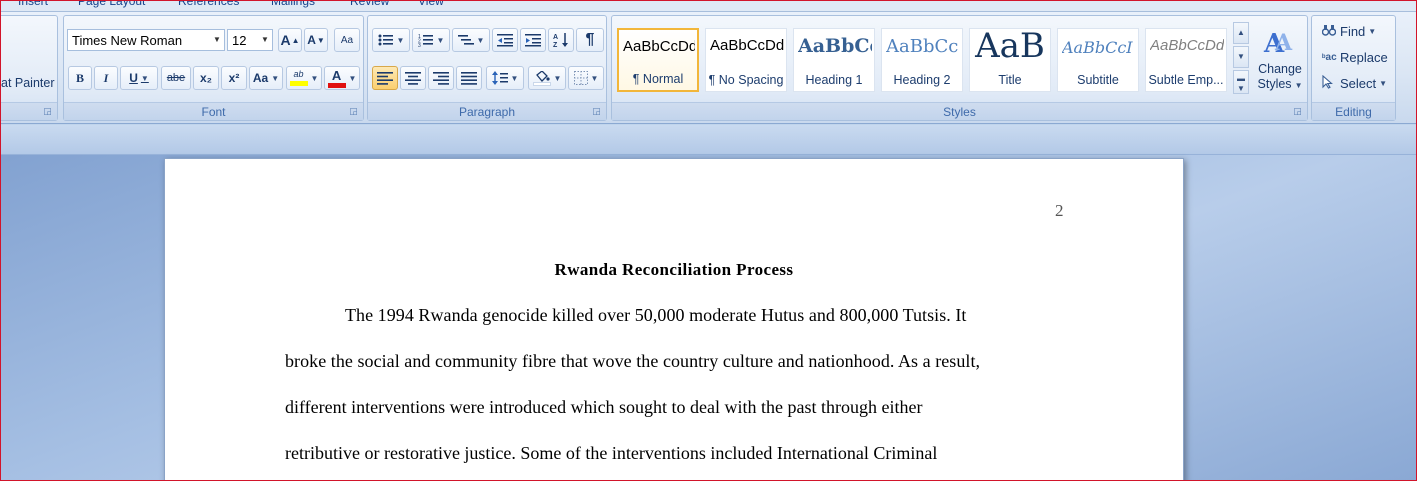 The height and width of the screenshot is (481, 1417). I want to click on align-center-button, so click(413, 78).